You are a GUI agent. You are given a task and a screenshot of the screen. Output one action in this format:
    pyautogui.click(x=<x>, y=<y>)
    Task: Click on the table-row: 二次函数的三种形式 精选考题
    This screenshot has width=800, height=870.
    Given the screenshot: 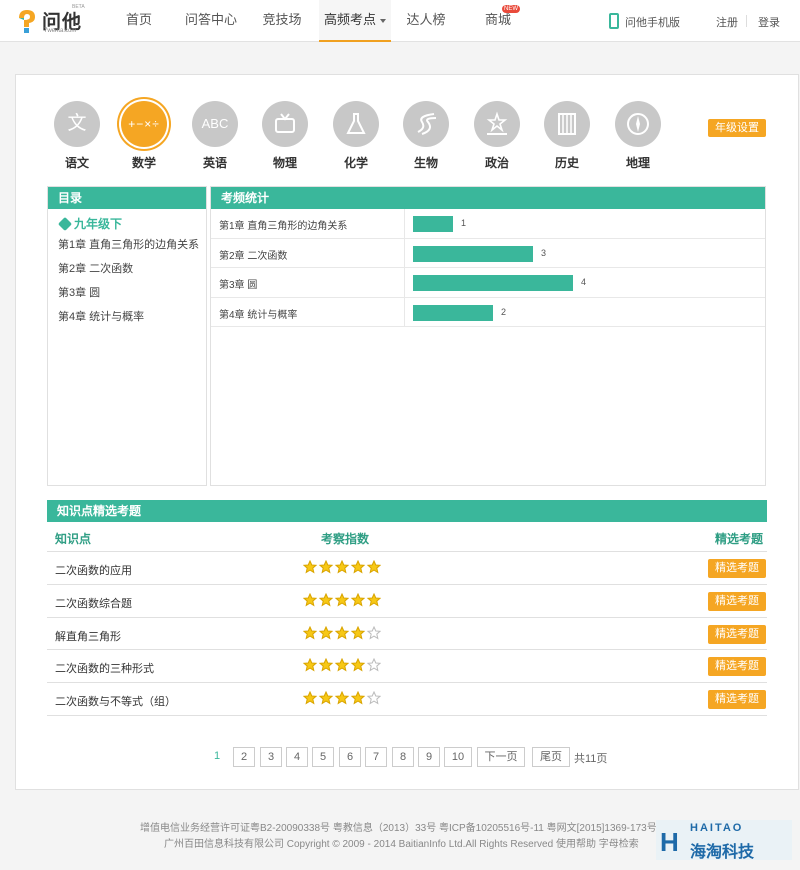 What is the action you would take?
    pyautogui.click(x=407, y=667)
    